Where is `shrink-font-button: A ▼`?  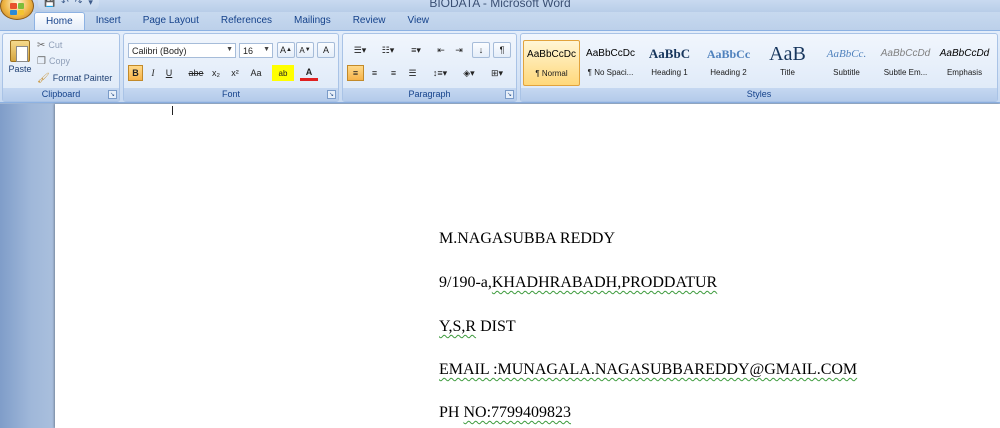 shrink-font-button: A ▼ is located at coordinates (305, 50).